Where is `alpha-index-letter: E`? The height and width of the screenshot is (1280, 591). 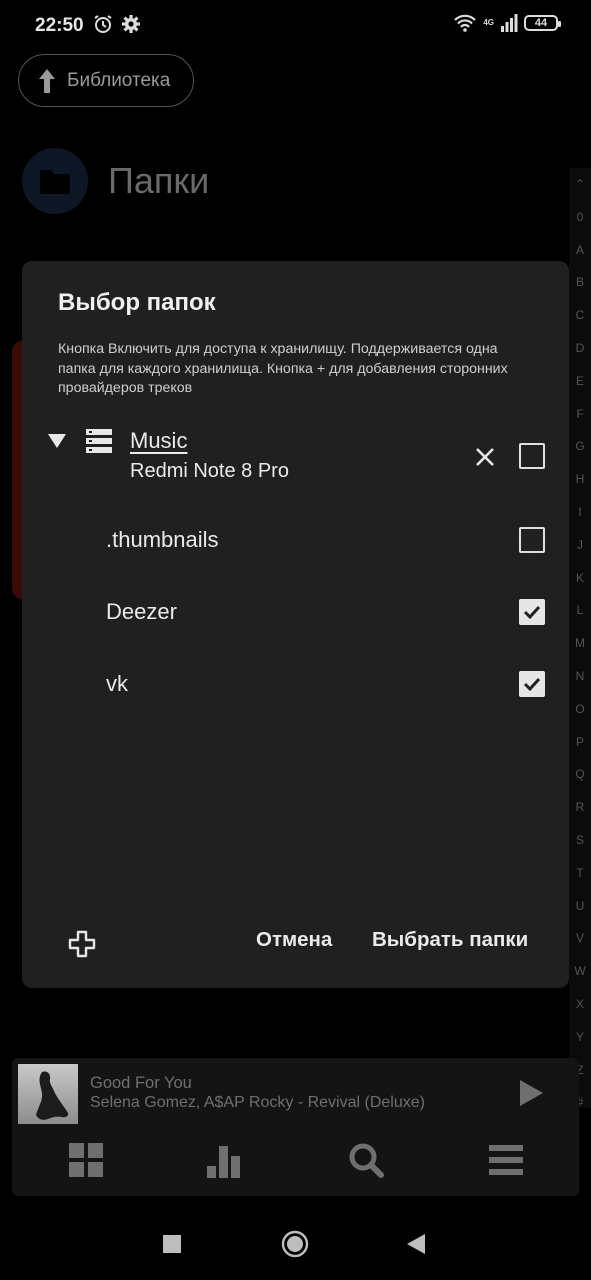 alpha-index-letter: E is located at coordinates (580, 381).